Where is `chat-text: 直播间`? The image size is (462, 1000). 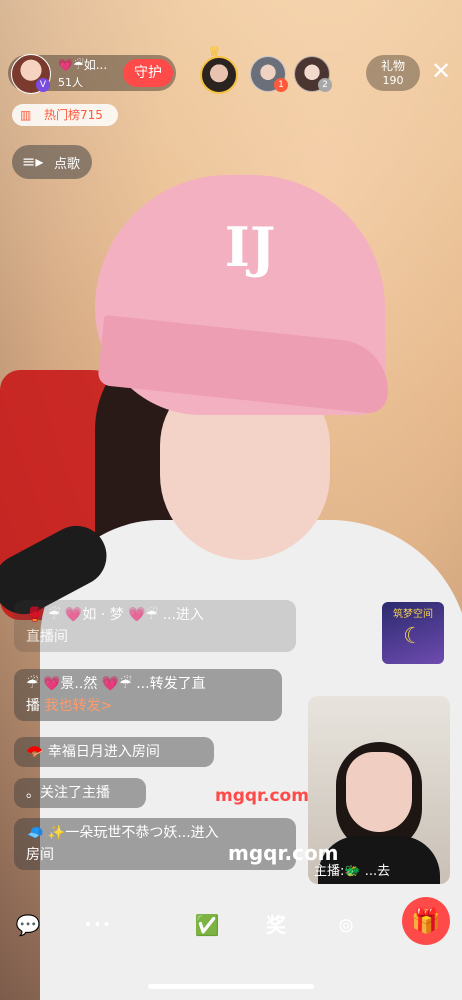 chat-text: 直播间 is located at coordinates (47, 637).